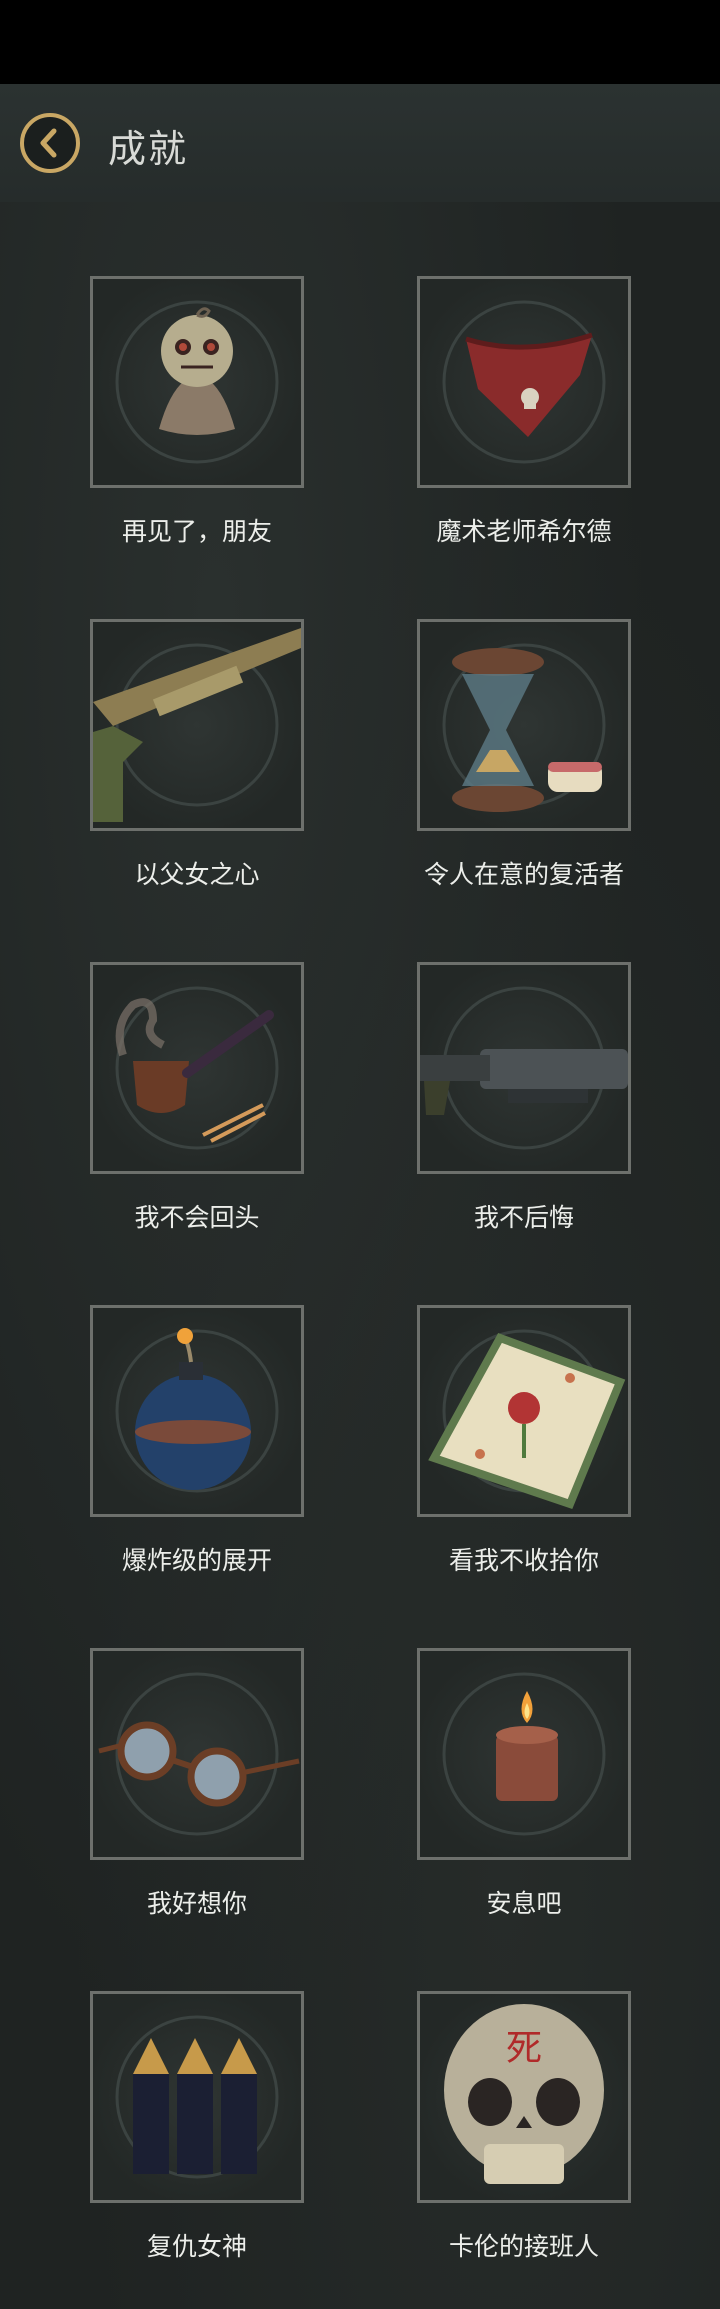 The width and height of the screenshot is (720, 2309). What do you see at coordinates (523, 1217) in the screenshot?
I see `achievement-name: 我不后悔` at bounding box center [523, 1217].